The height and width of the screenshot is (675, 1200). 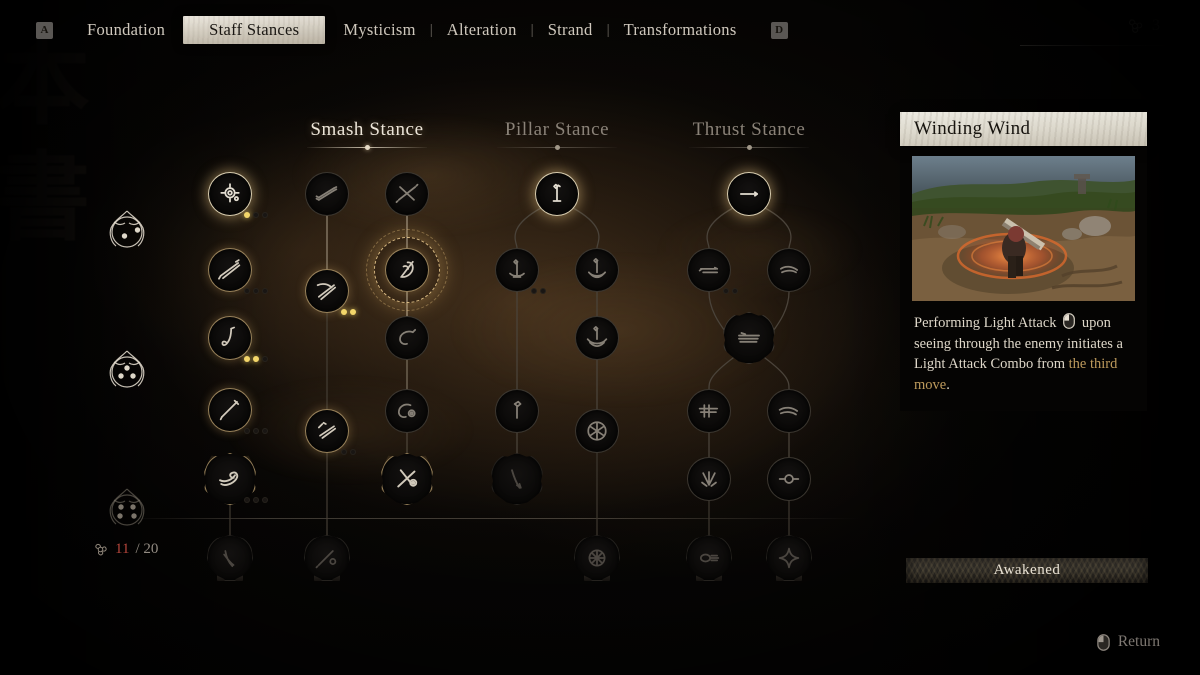 I want to click on thrust-rake-icon, so click(x=708, y=411).